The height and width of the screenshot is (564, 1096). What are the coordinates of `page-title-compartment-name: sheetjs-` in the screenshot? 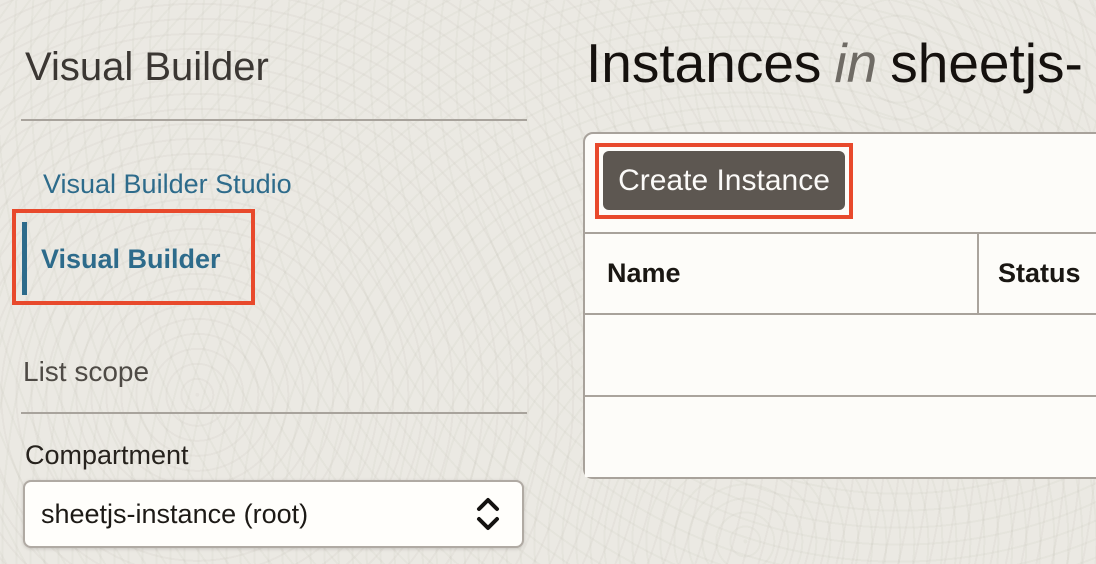 It's located at (986, 63).